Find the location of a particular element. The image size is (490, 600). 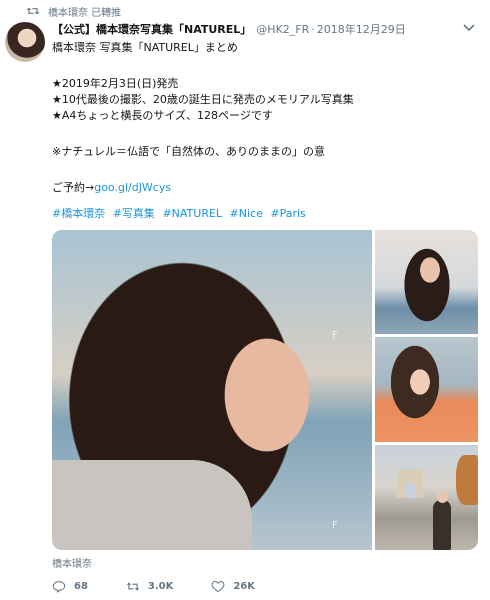

like-count: 26K is located at coordinates (244, 586).